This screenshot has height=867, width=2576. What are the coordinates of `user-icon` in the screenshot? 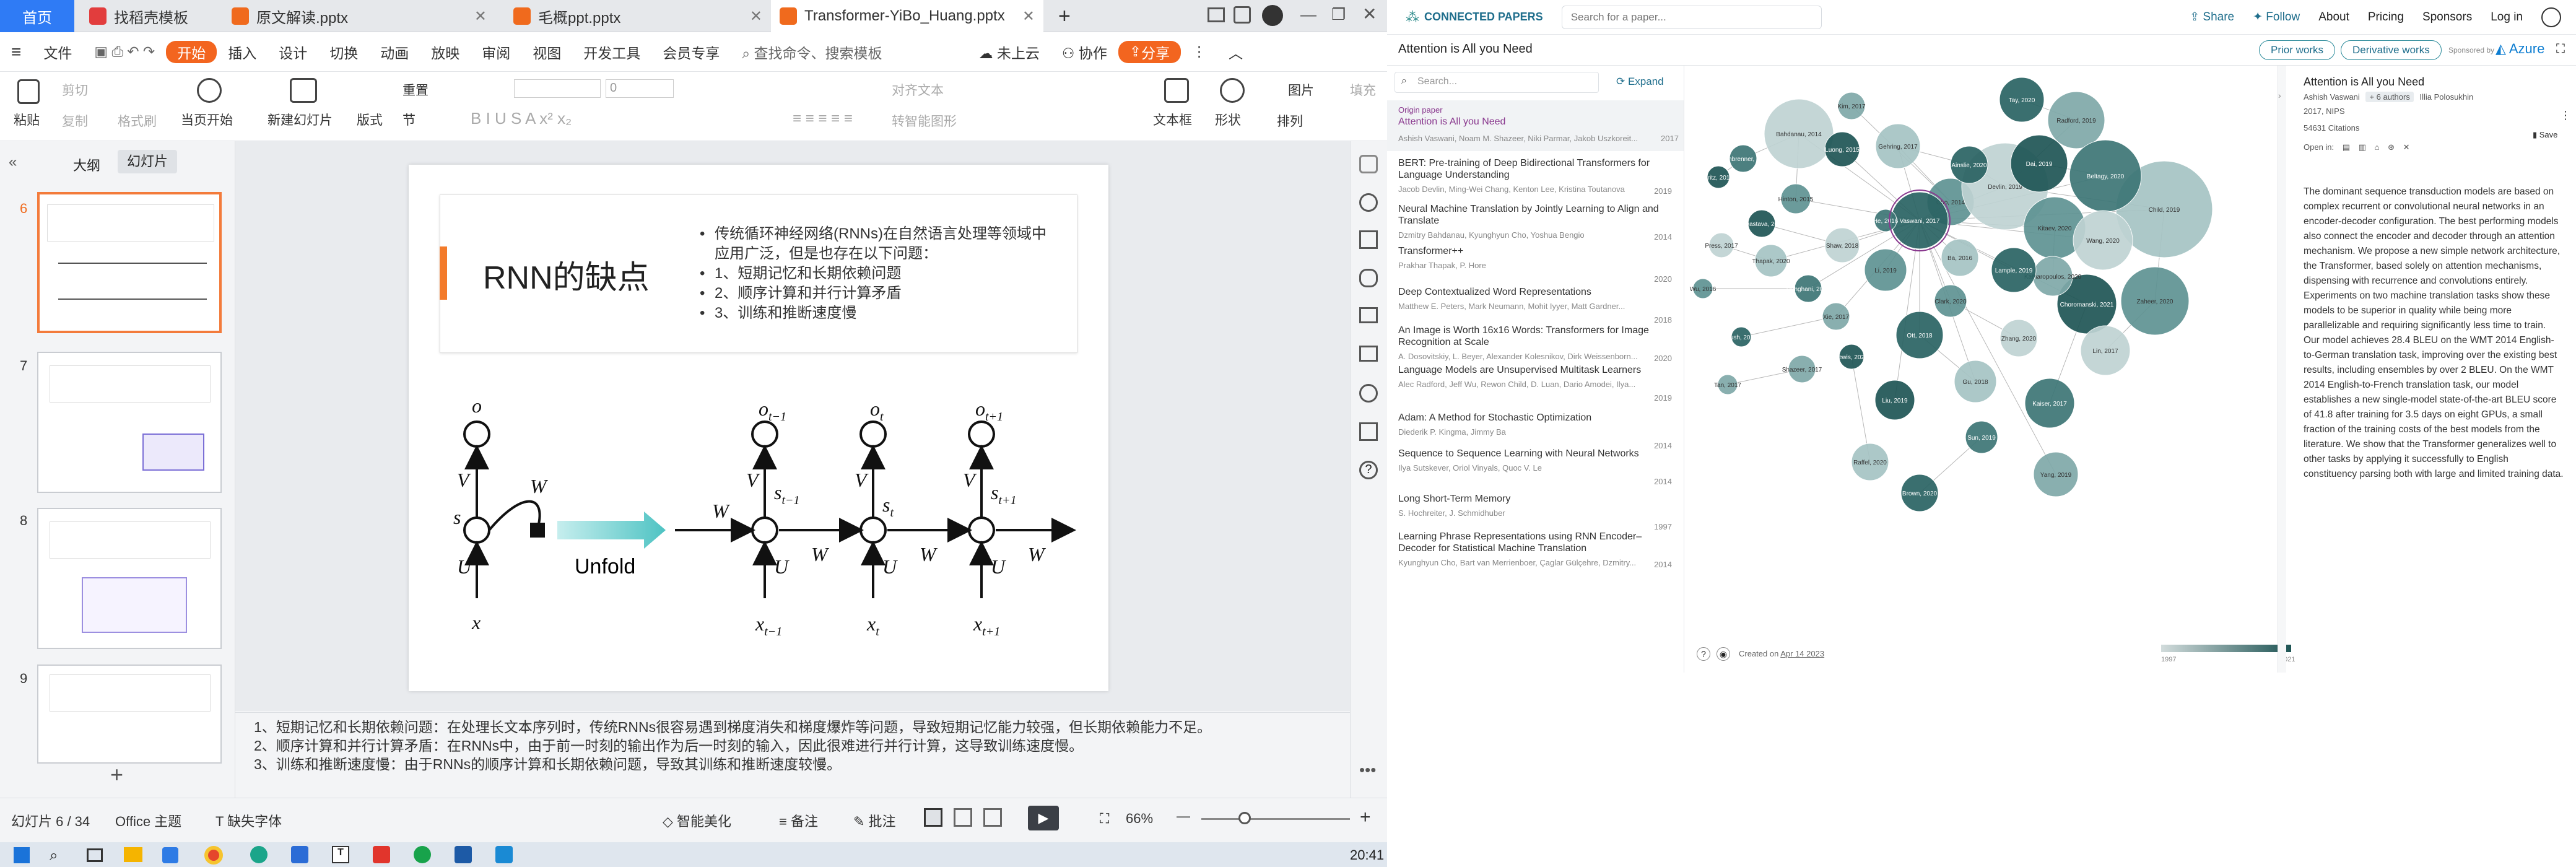 It's located at (2551, 17).